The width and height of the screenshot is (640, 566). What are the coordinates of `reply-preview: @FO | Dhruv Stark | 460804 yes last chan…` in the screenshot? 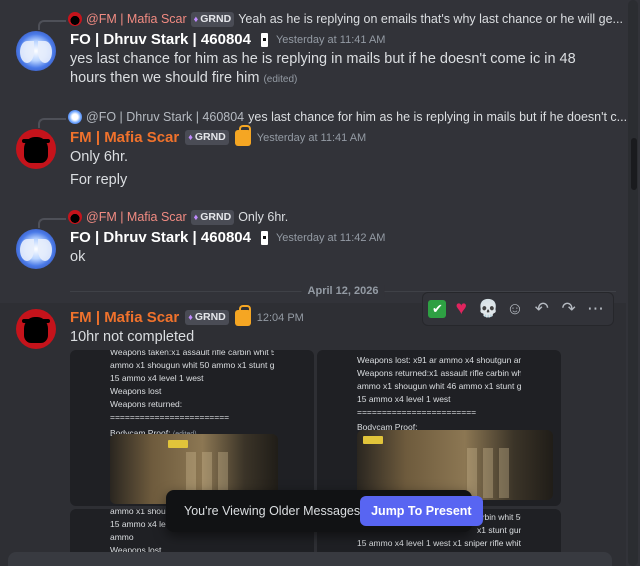 It's located at (347, 117).